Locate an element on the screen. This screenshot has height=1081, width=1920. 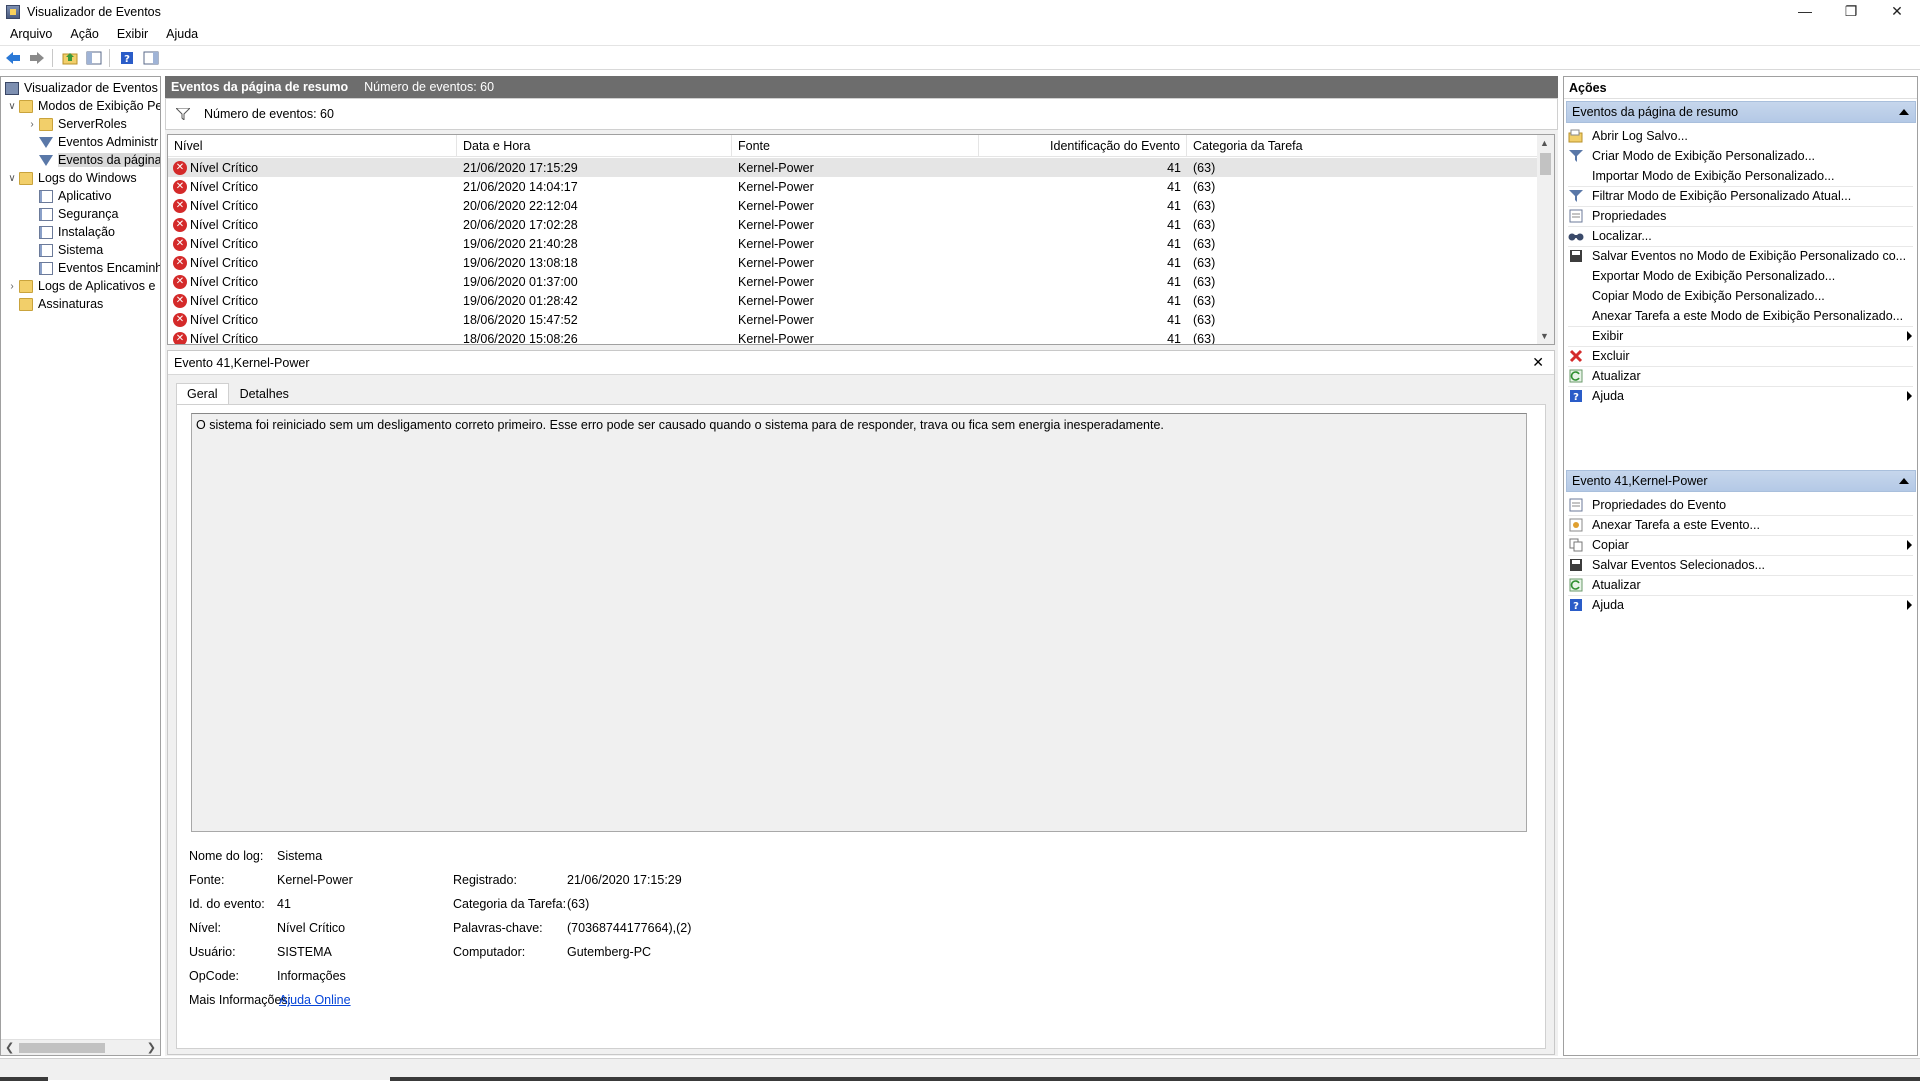
tree-item-application: Aplicativo is located at coordinates (75, 196).